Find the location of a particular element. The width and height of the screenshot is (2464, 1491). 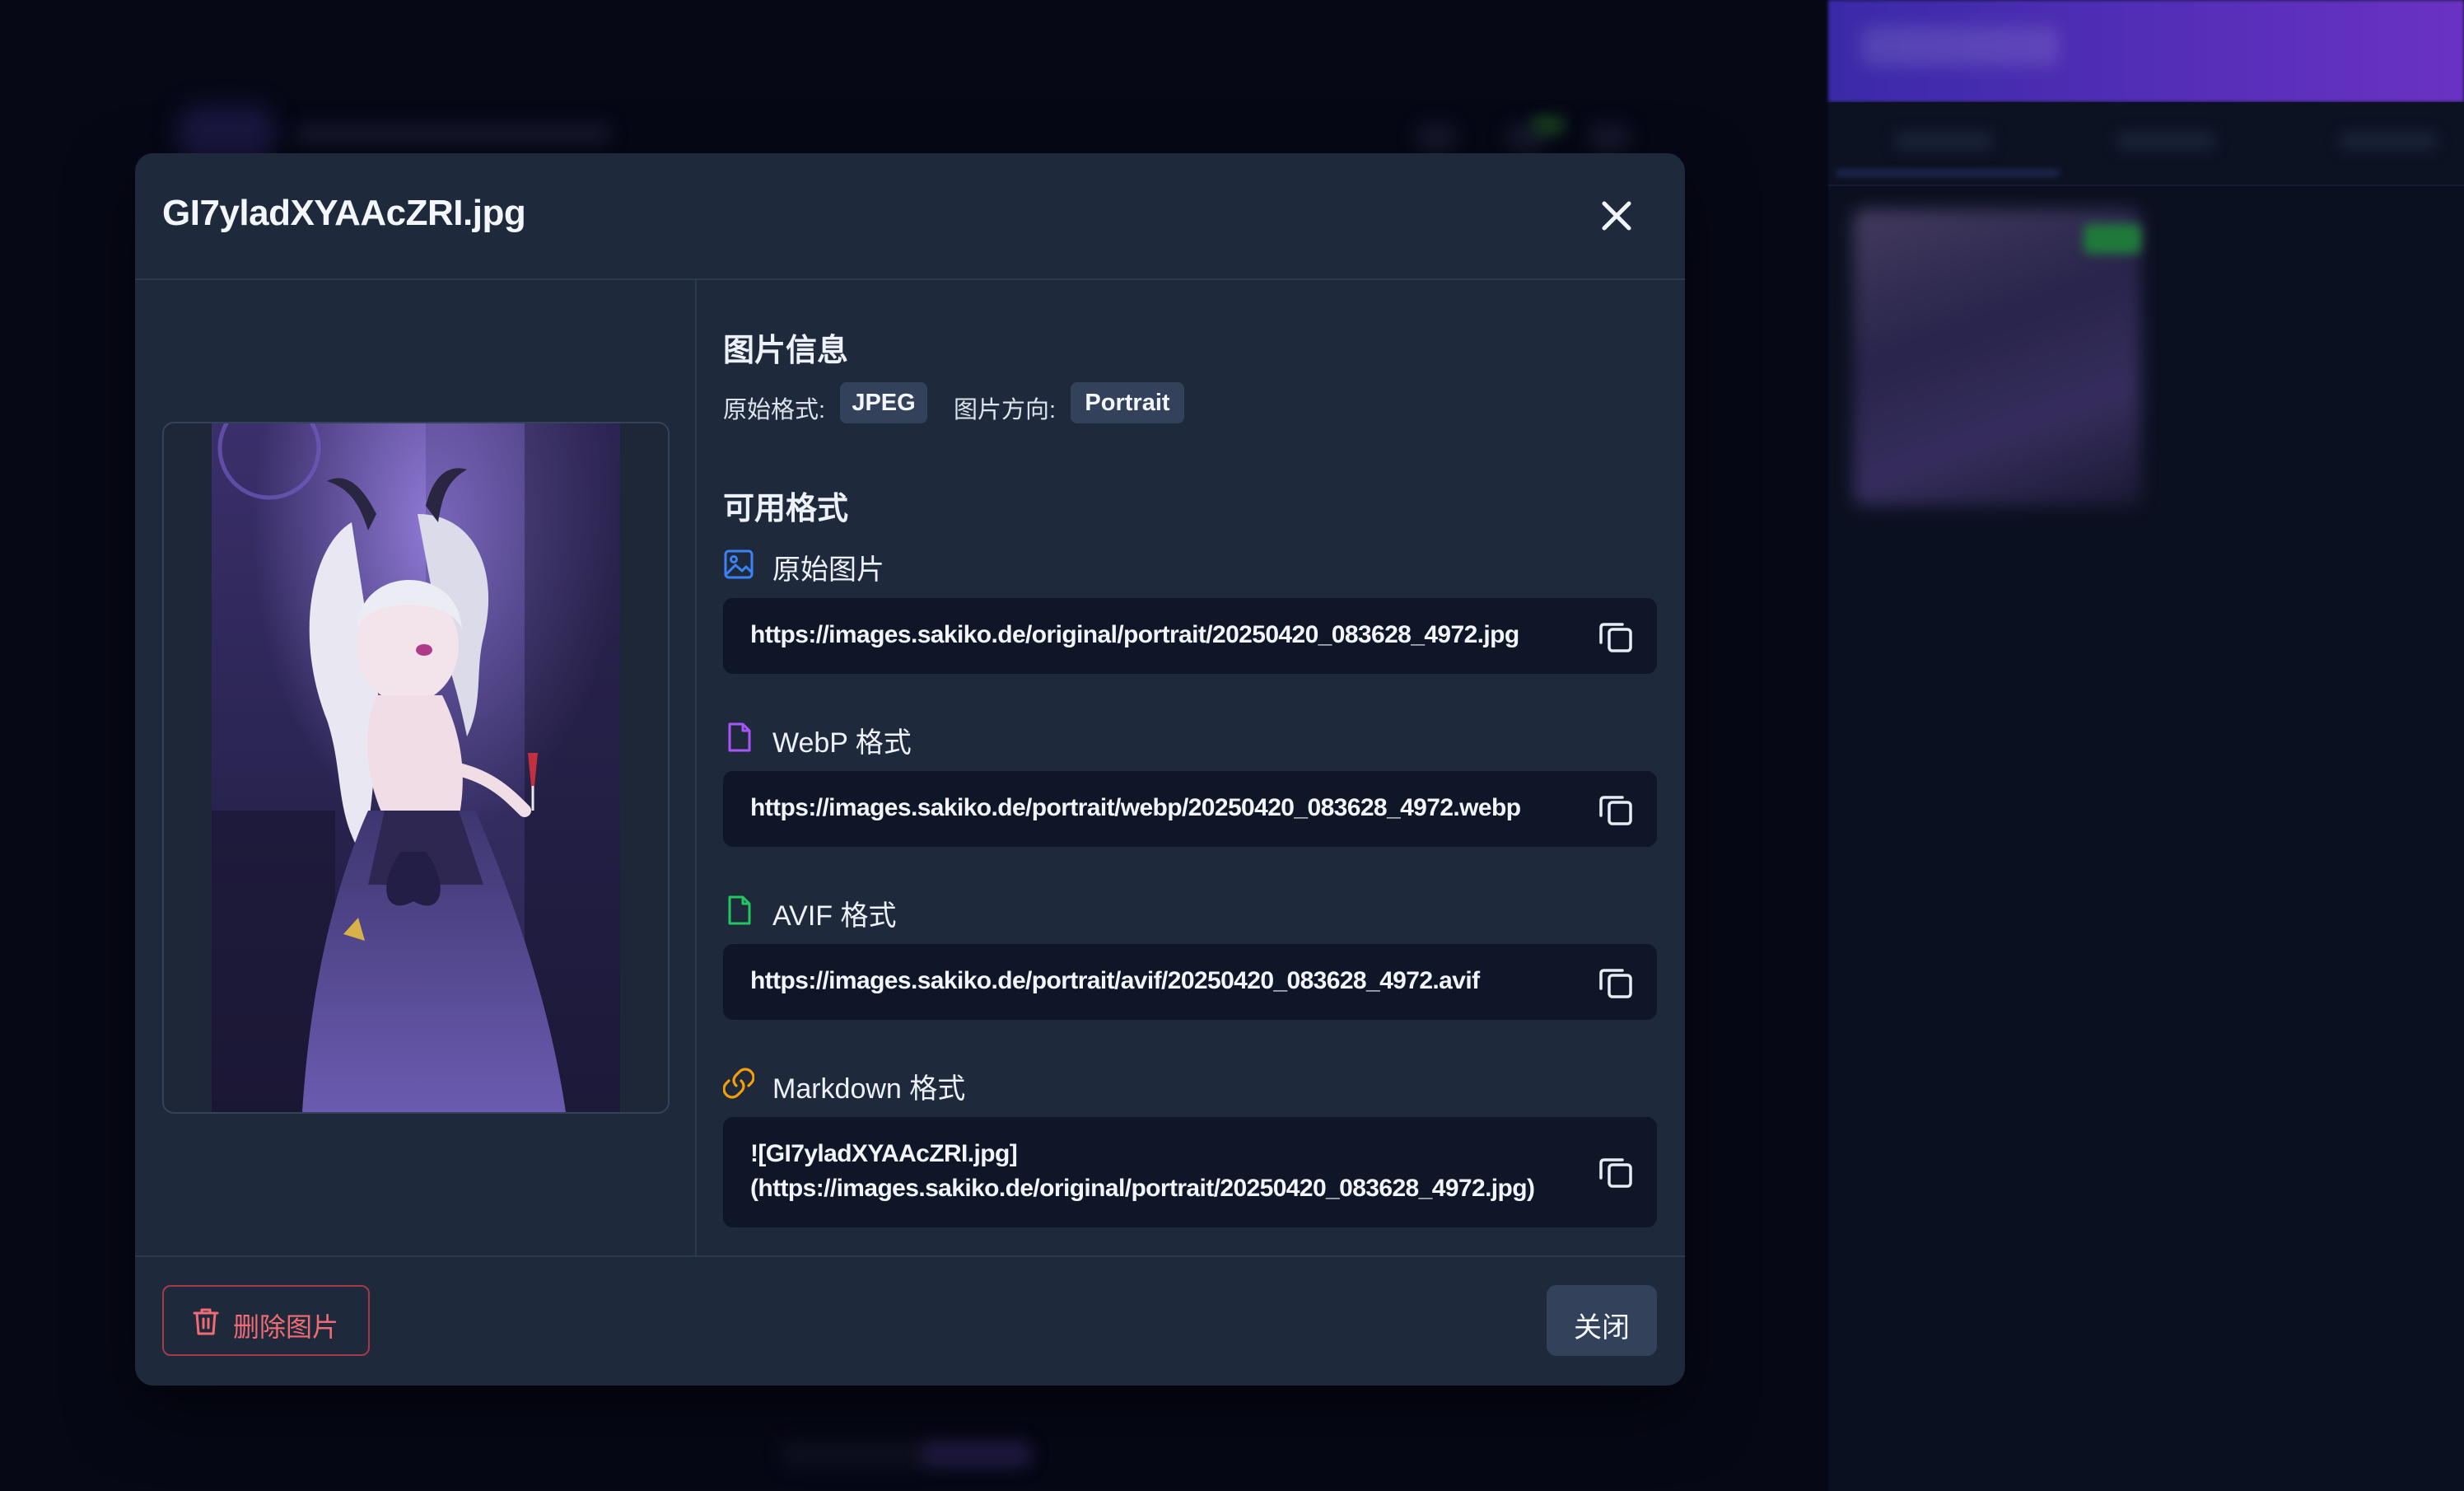

format-label-avif: AVIF 格式 is located at coordinates (834, 916).